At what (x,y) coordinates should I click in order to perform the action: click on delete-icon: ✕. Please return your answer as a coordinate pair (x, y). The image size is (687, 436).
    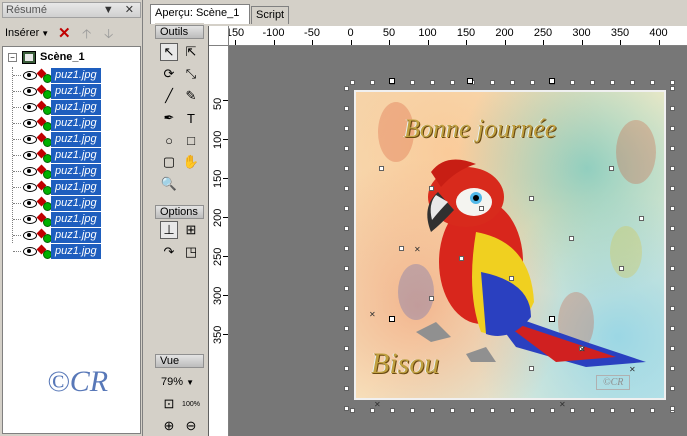
    Looking at the image, I should click on (64, 33).